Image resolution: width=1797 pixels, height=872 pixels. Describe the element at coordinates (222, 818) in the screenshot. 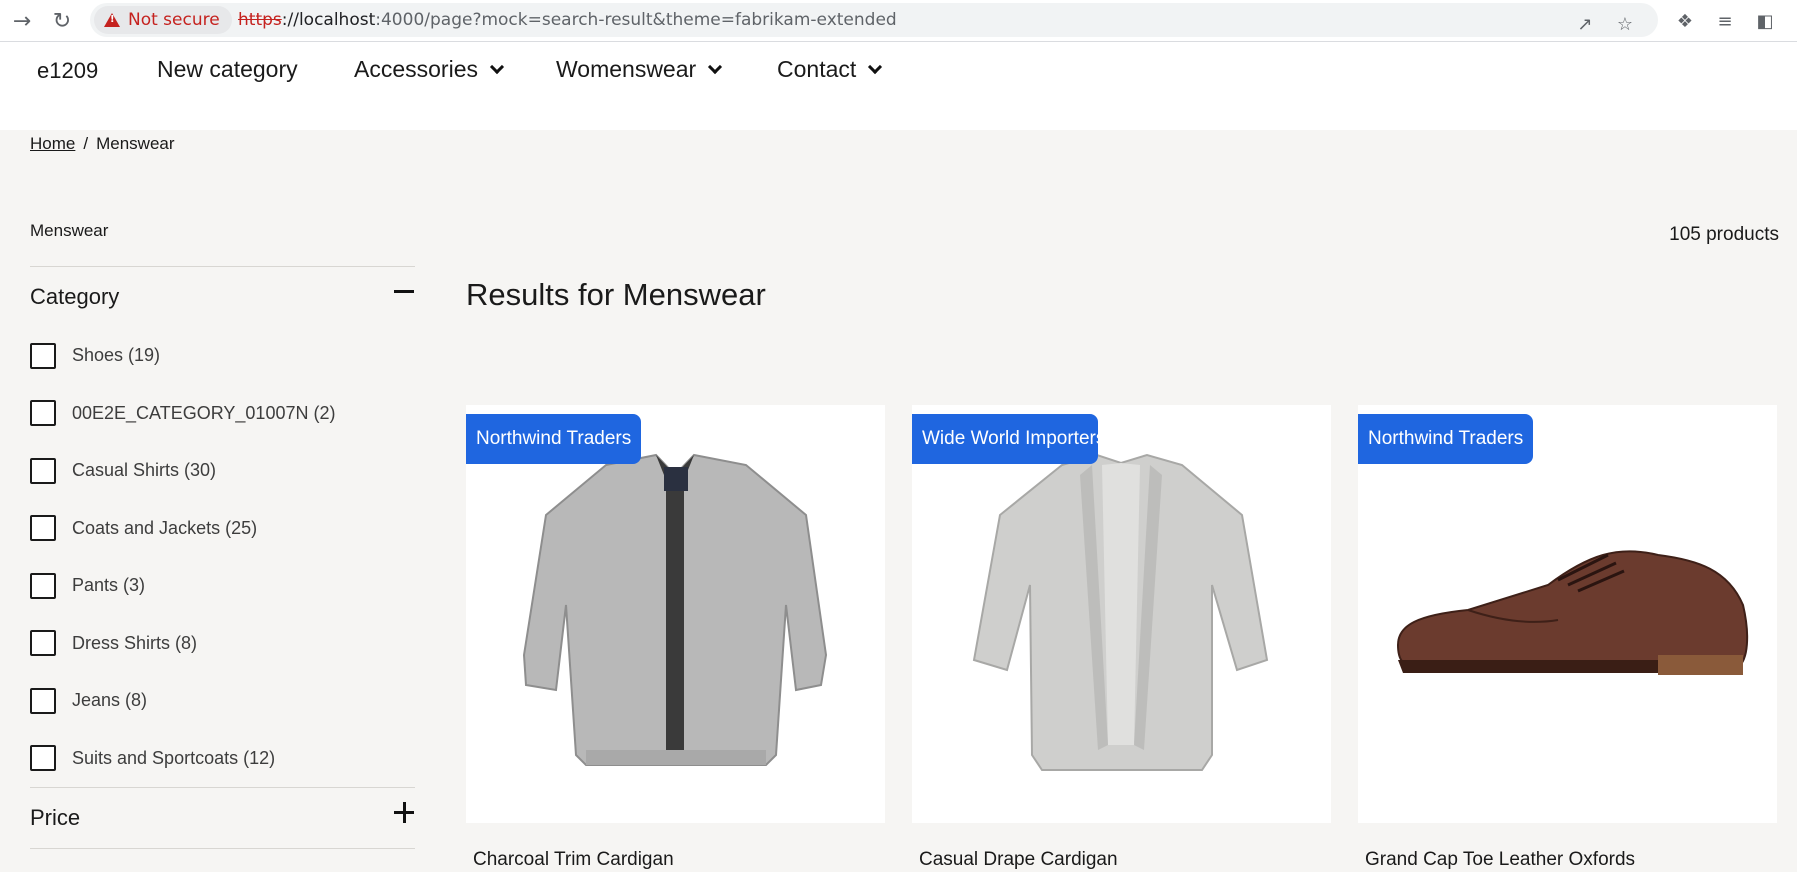

I see `facet-price-header: Price` at that location.